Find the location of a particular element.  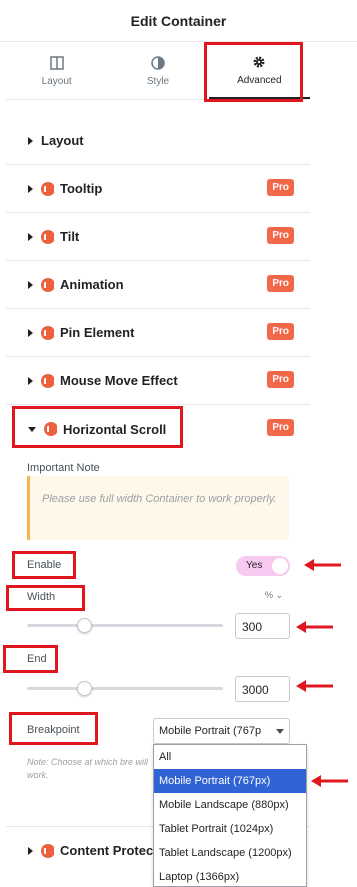

important-note-title: Important Note is located at coordinates (63, 468).